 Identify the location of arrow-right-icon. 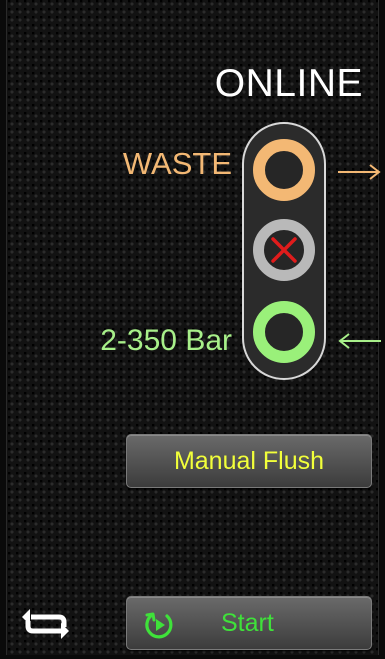
(359, 172).